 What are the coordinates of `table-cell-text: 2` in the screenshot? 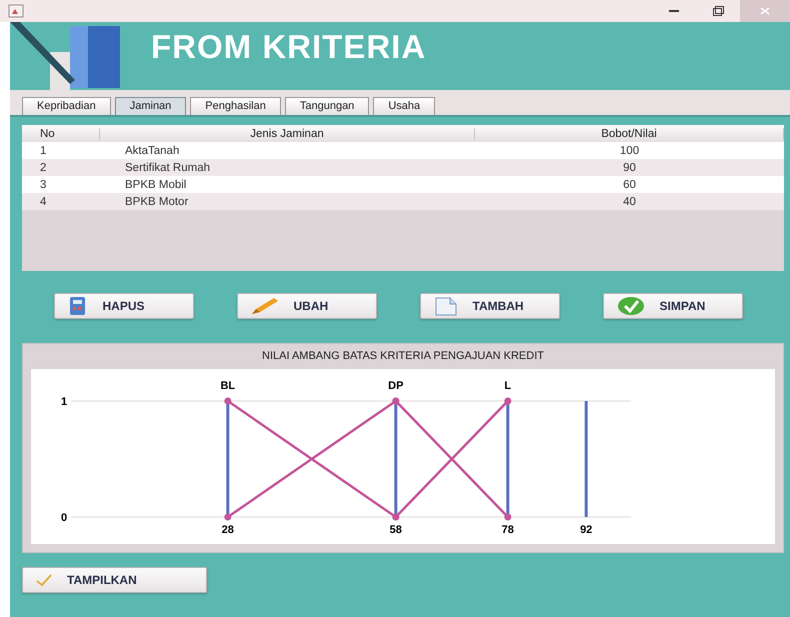 It's located at (43, 168).